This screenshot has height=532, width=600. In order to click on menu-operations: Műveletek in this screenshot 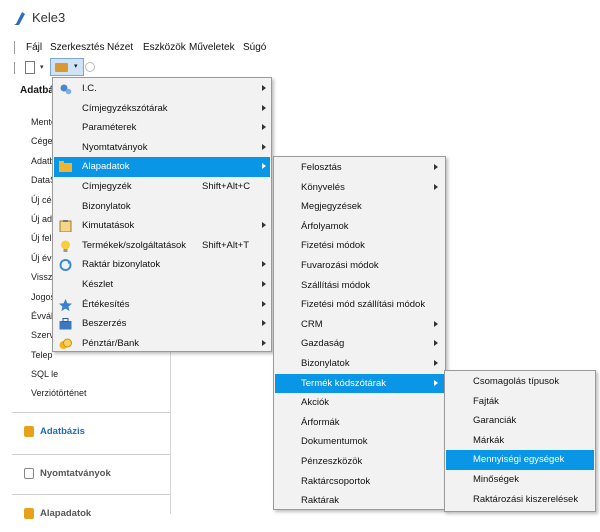, I will do `click(212, 47)`.